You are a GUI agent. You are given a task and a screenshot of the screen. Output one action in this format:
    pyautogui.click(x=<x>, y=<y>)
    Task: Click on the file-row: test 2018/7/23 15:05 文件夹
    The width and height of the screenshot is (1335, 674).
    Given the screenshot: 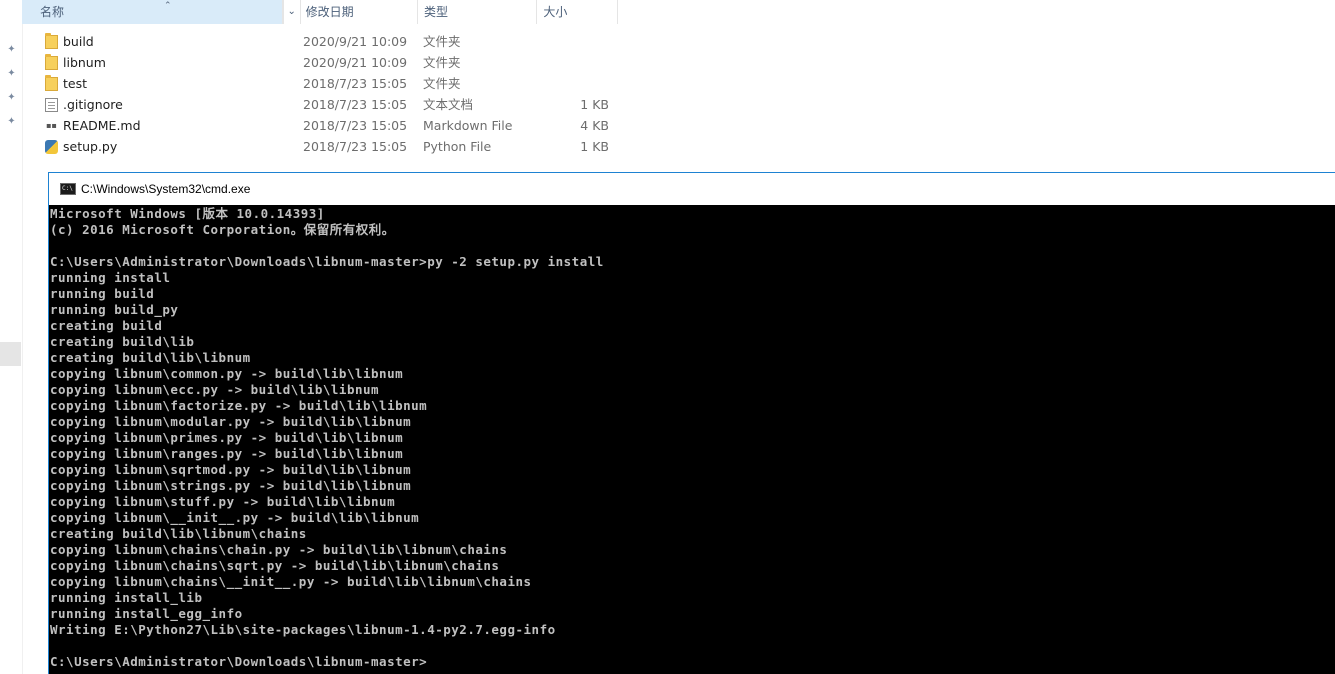 What is the action you would take?
    pyautogui.click(x=322, y=83)
    